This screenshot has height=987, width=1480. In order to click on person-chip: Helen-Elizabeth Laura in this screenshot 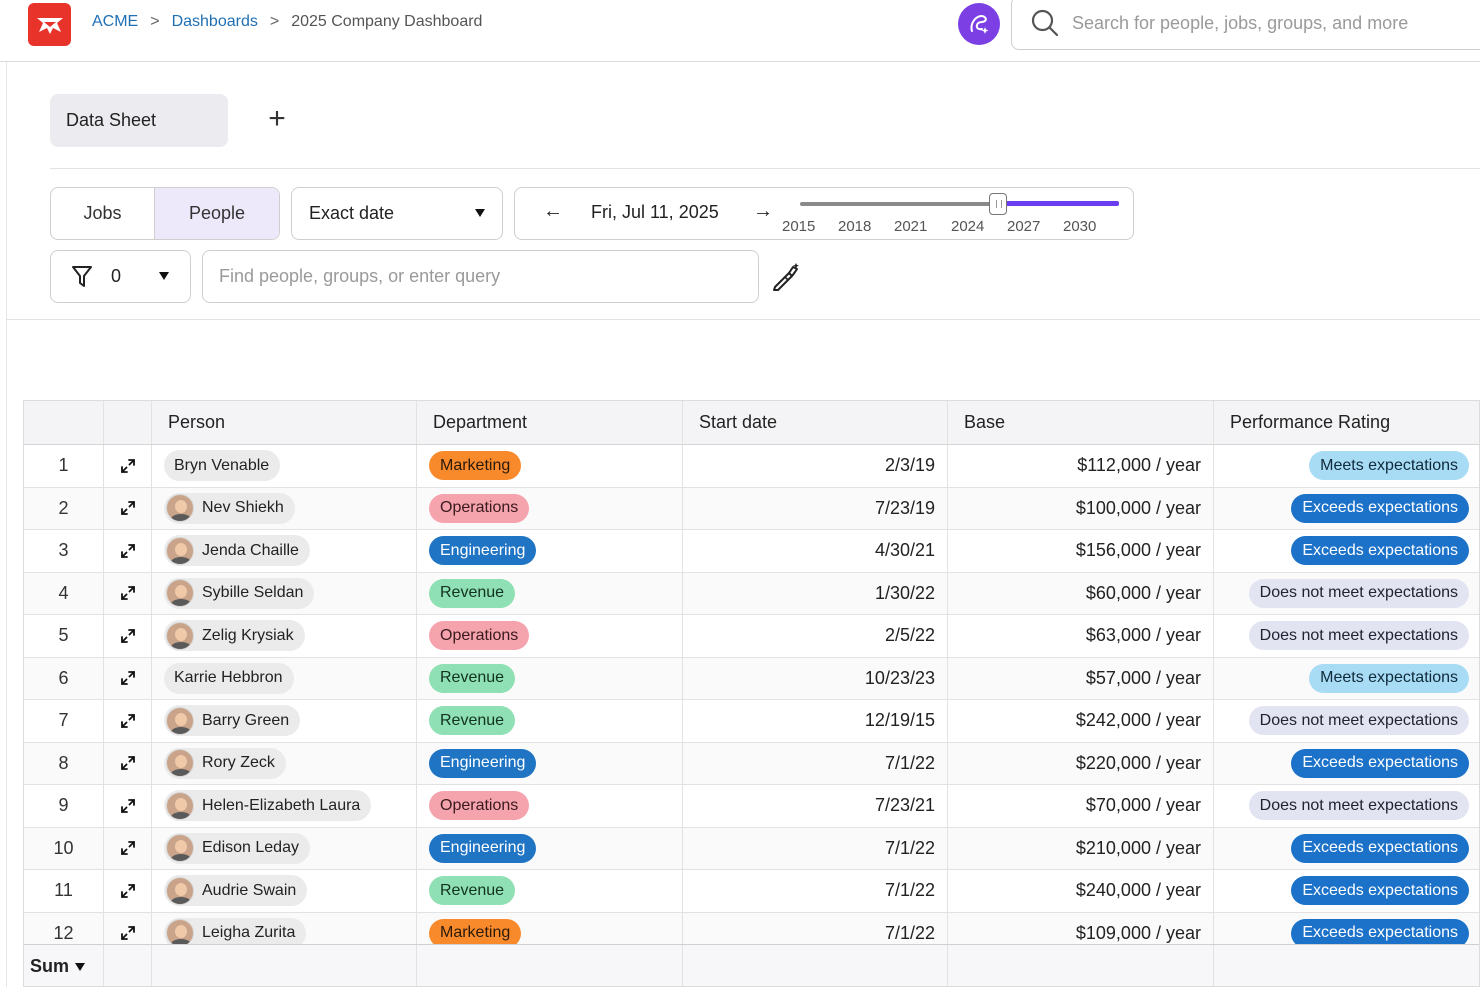, I will do `click(268, 806)`.